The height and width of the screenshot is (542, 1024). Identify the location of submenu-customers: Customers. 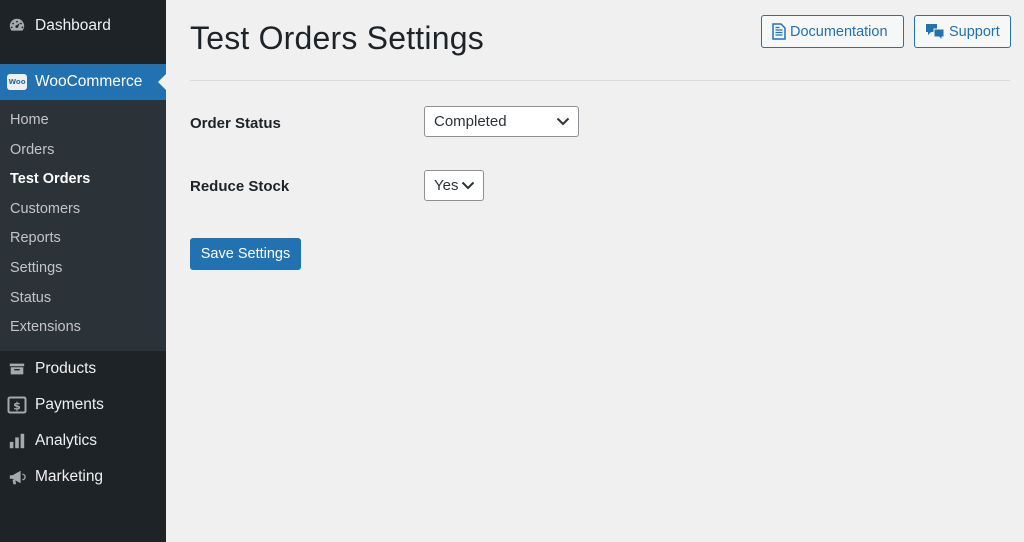
(83, 210).